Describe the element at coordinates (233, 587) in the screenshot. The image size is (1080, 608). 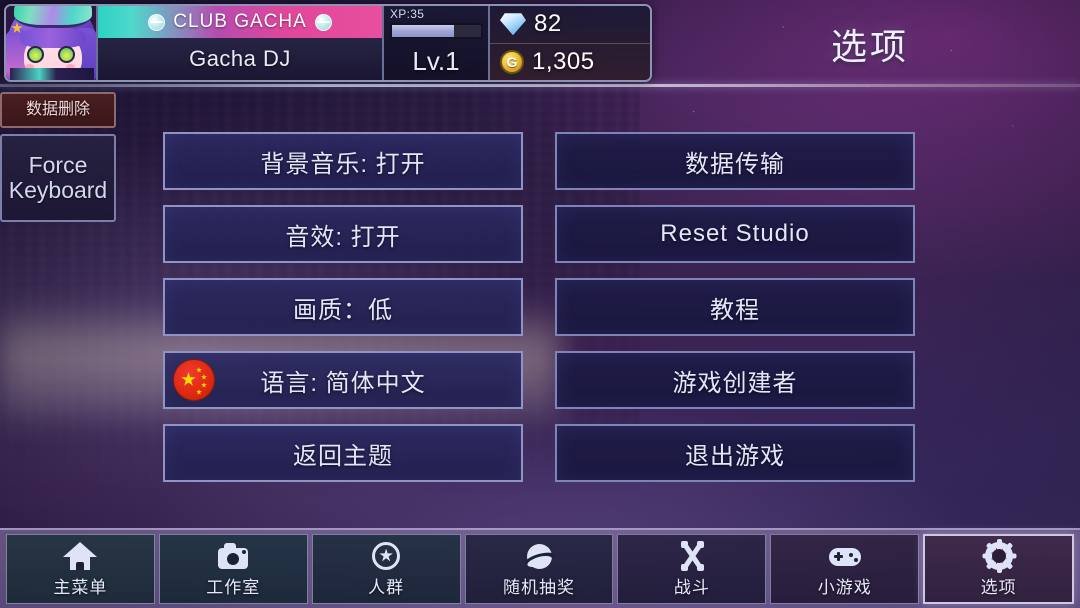
I see `nav-label: 工作室` at that location.